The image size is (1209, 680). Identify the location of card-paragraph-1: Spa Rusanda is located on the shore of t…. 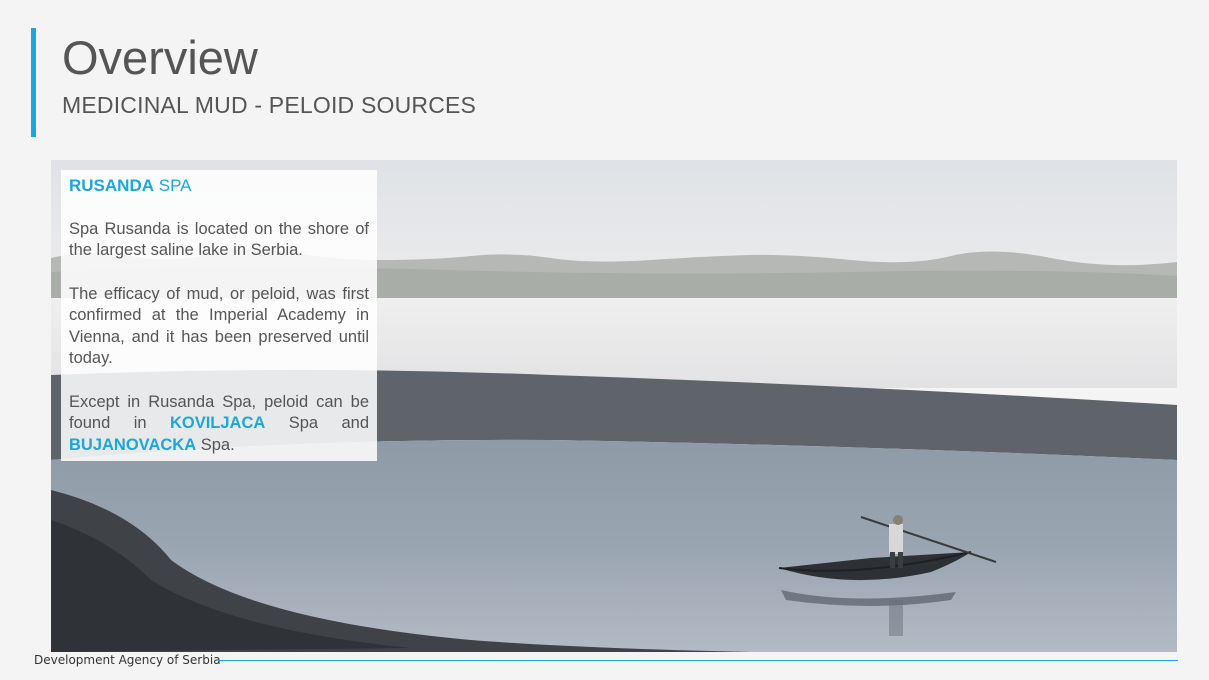
(219, 239).